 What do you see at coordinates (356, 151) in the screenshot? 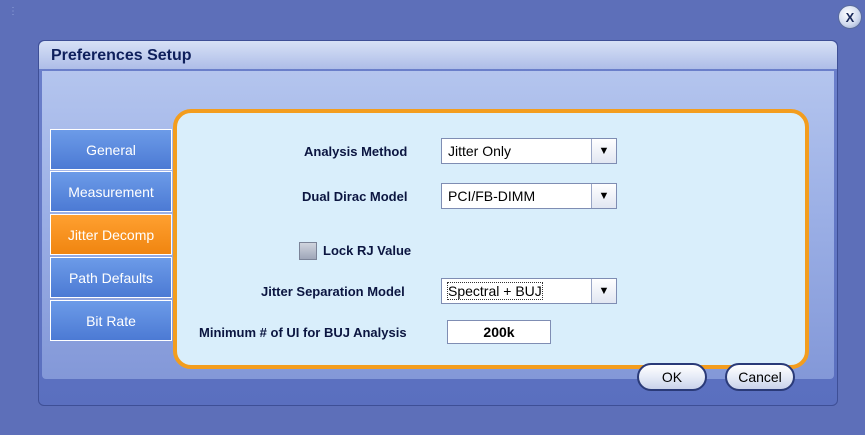
I see `analysis-method-label: Analysis Method` at bounding box center [356, 151].